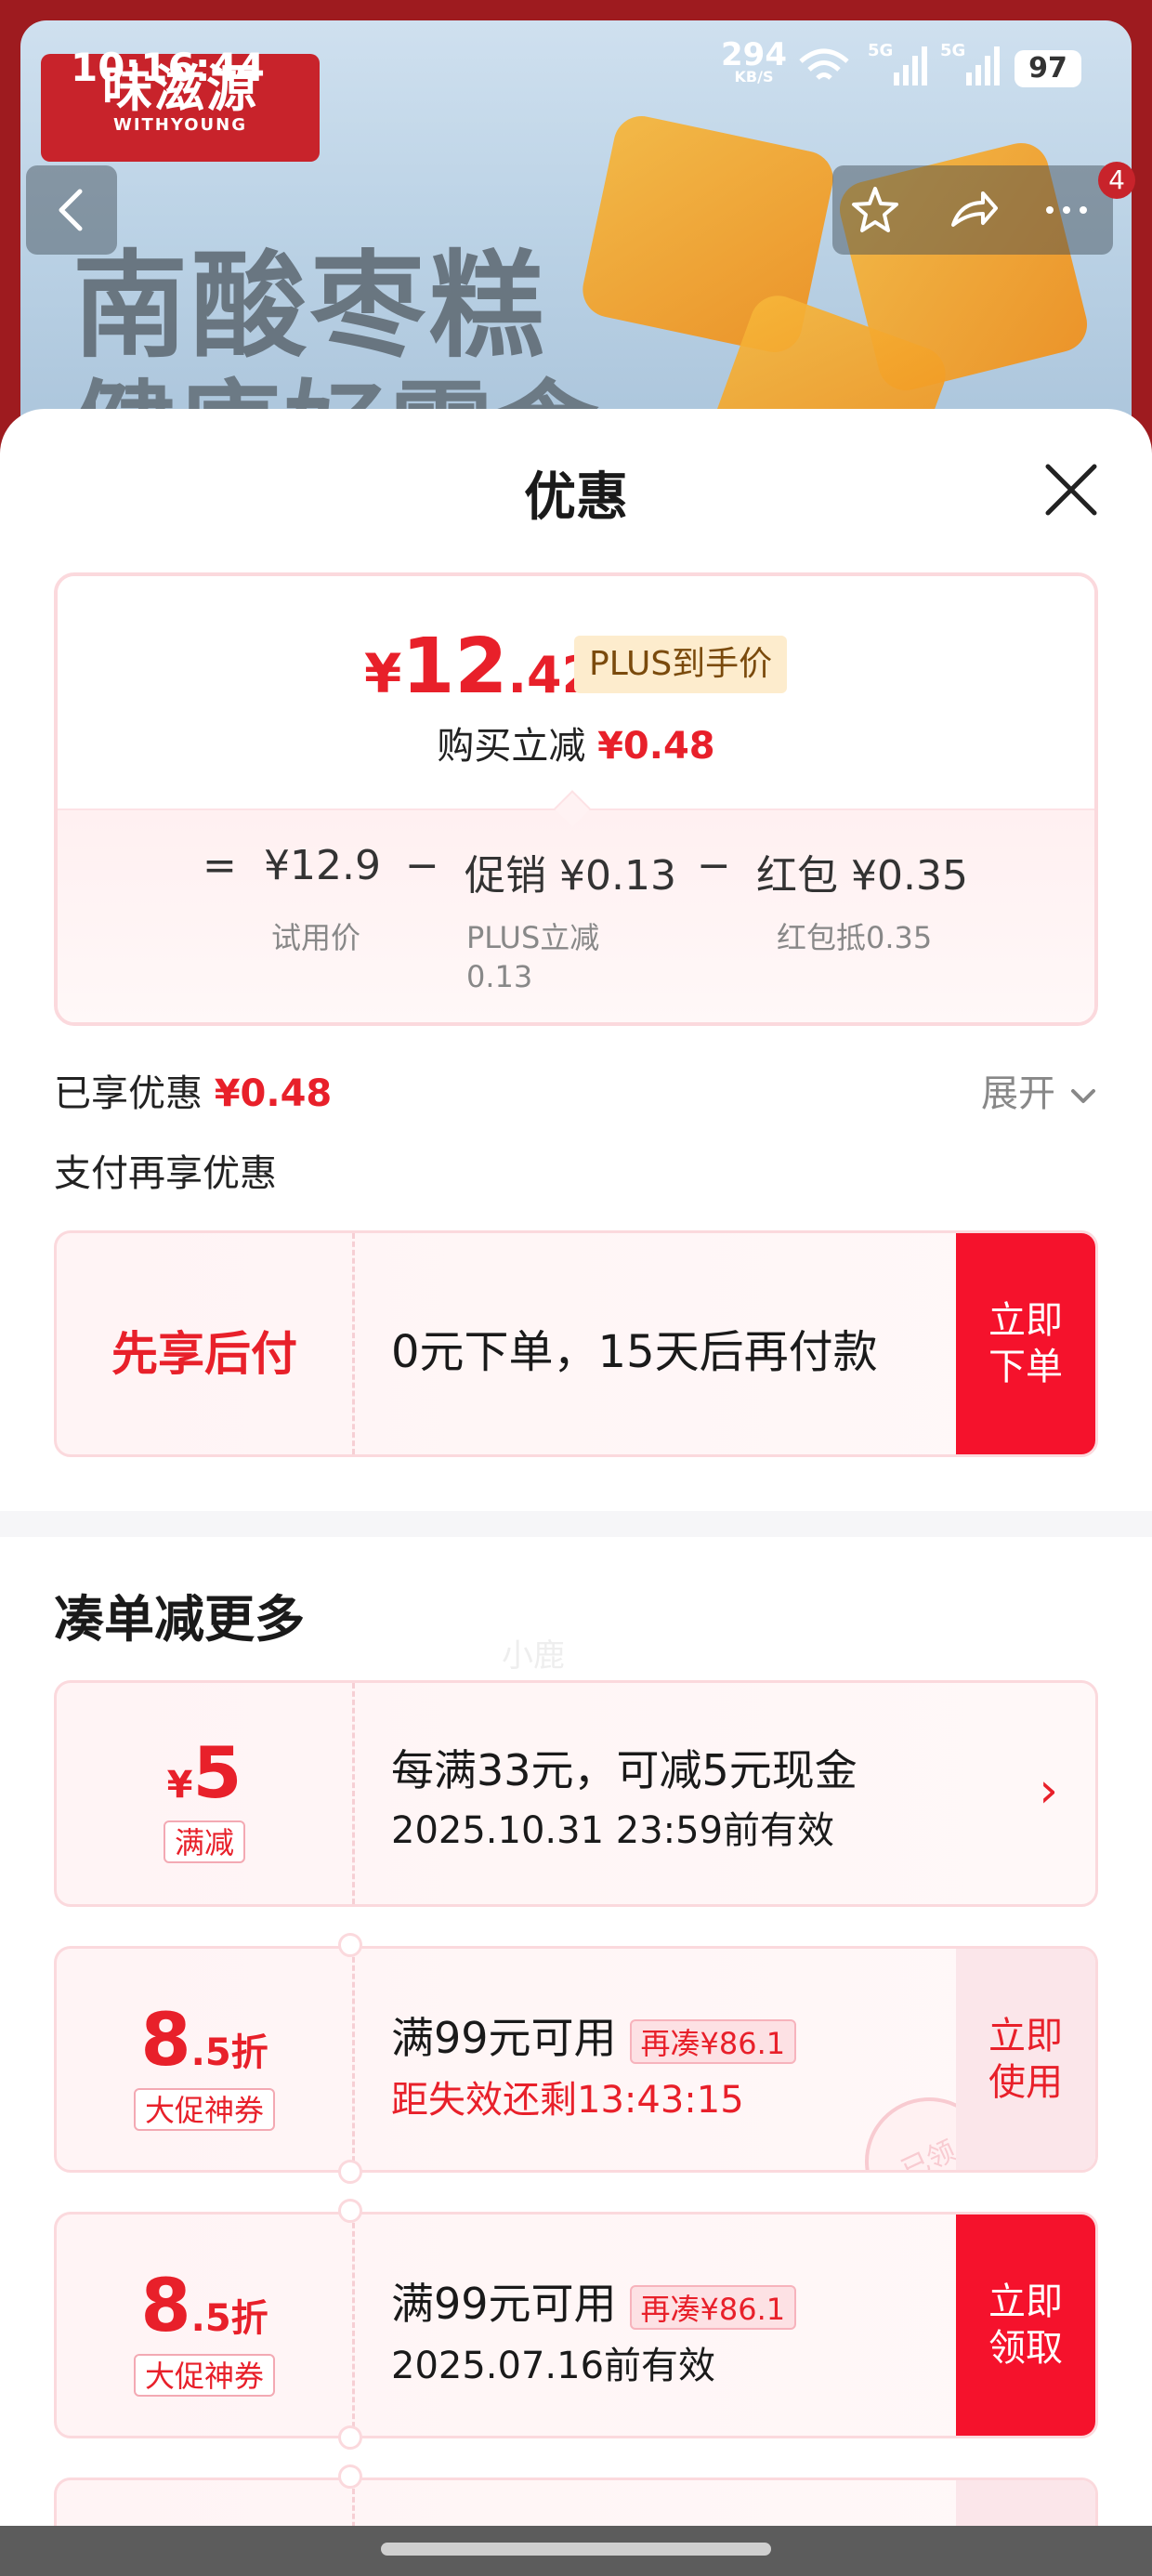  I want to click on plus-price-tag: PLUS到手价, so click(681, 664).